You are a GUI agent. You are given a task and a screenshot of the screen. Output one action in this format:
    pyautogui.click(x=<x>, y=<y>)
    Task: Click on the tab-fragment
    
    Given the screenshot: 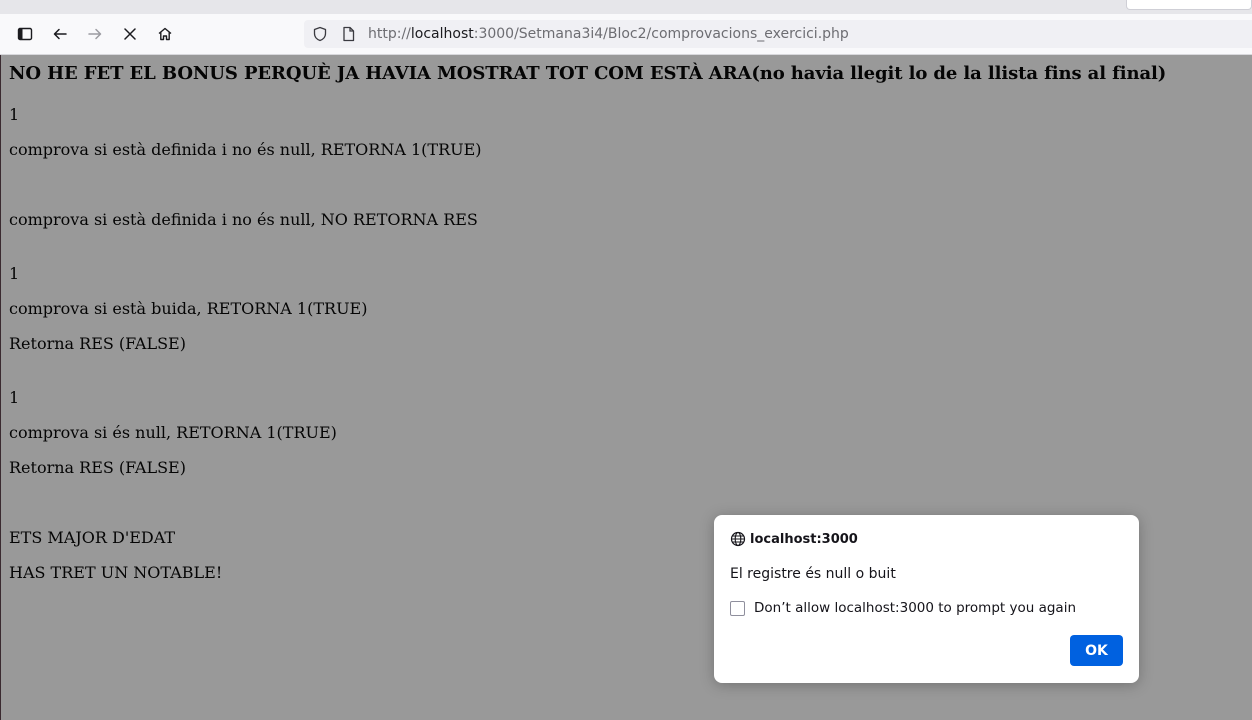 What is the action you would take?
    pyautogui.click(x=1189, y=5)
    